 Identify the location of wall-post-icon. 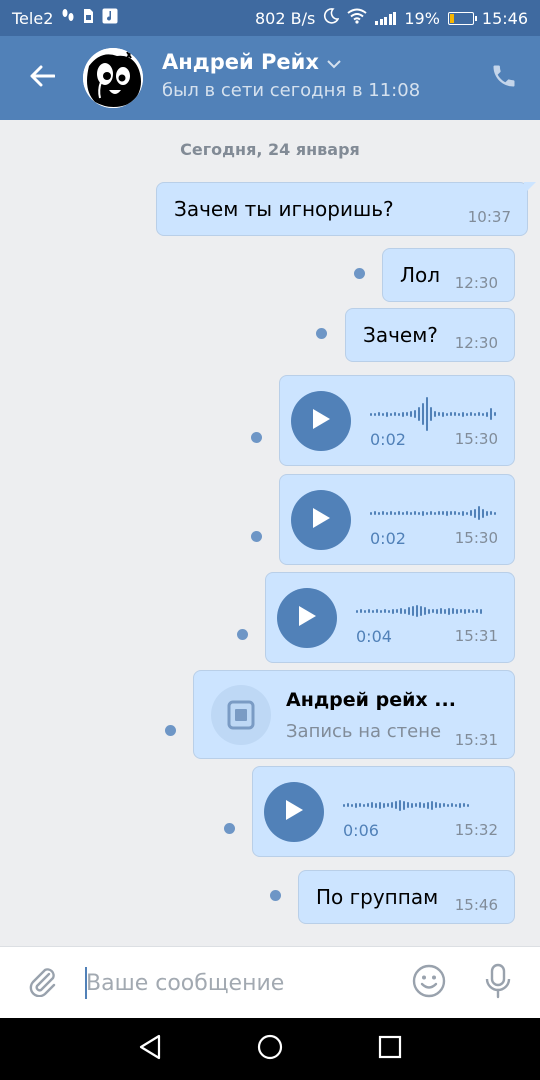
(241, 715).